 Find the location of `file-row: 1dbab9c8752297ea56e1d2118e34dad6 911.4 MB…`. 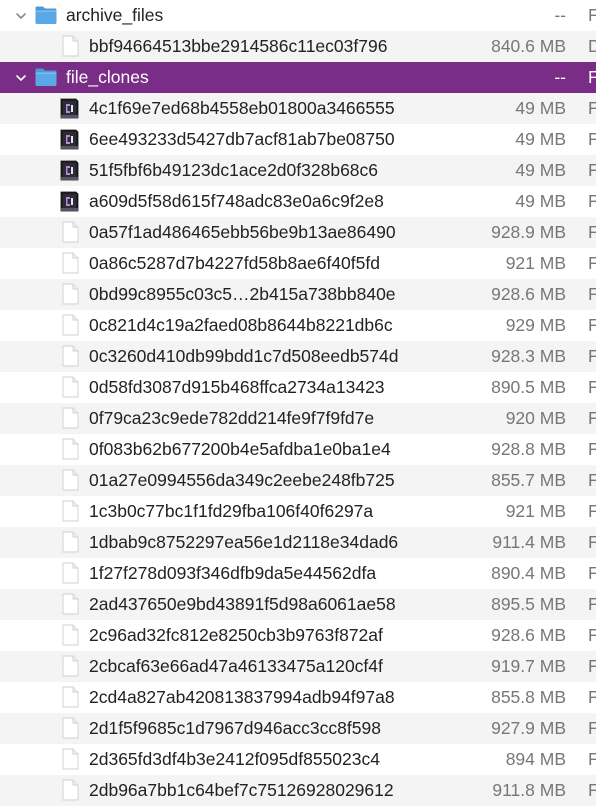

file-row: 1dbab9c8752297ea56e1d2118e34dad6 911.4 MB… is located at coordinates (298, 542).